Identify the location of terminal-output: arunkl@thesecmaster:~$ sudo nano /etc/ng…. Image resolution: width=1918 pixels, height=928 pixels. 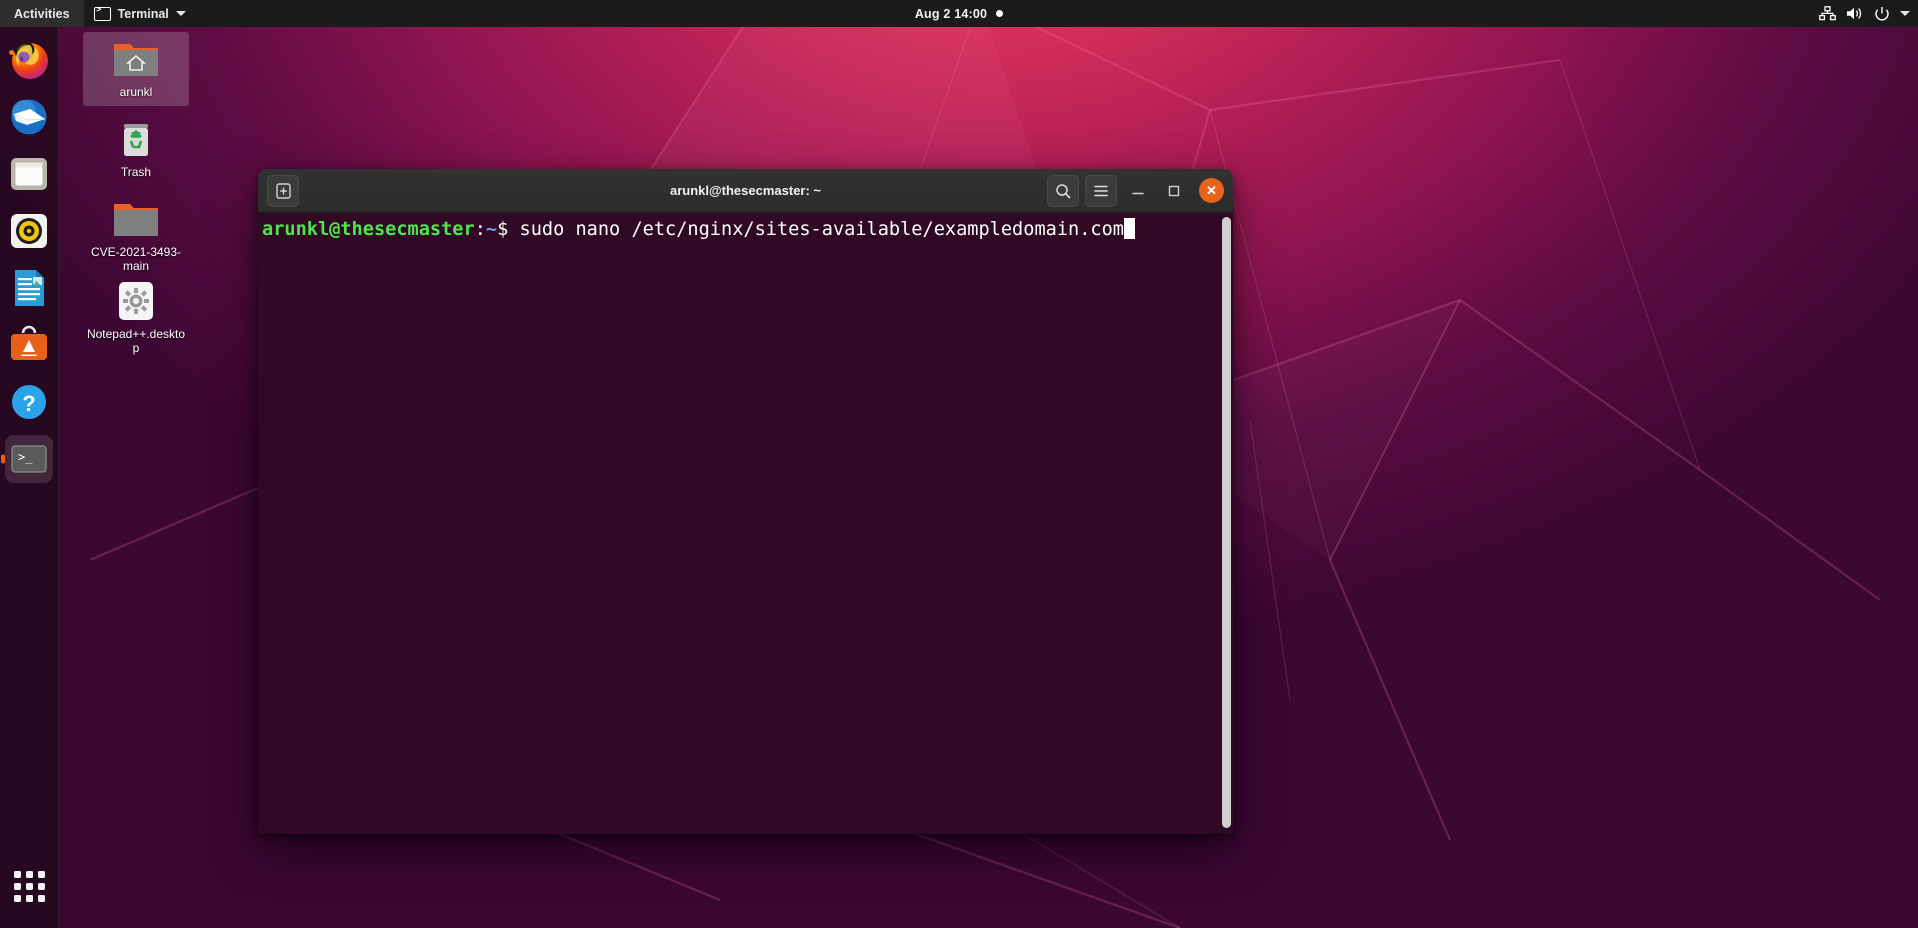
(745, 227).